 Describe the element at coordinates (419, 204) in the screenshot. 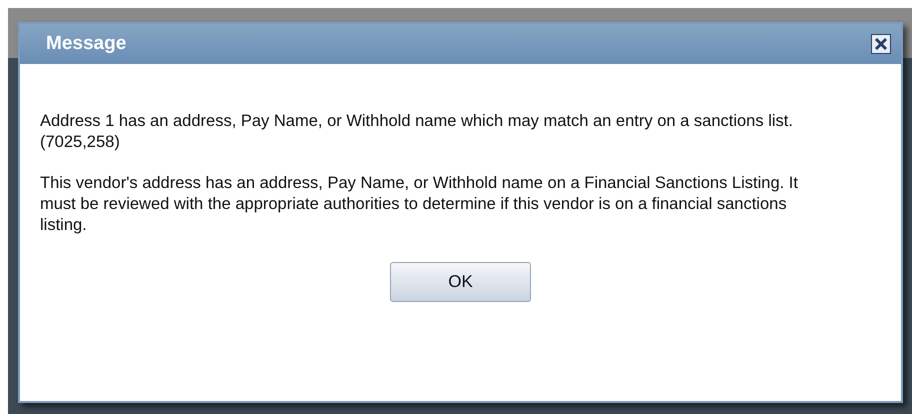

I see `message-text: This vendor's address has an address, Pay Name, or Withhold name on a Financial Sanctions Listing. It must be reviewed with the appropriate authorities to determine if this vendor is on a financial sanctions listing.` at that location.